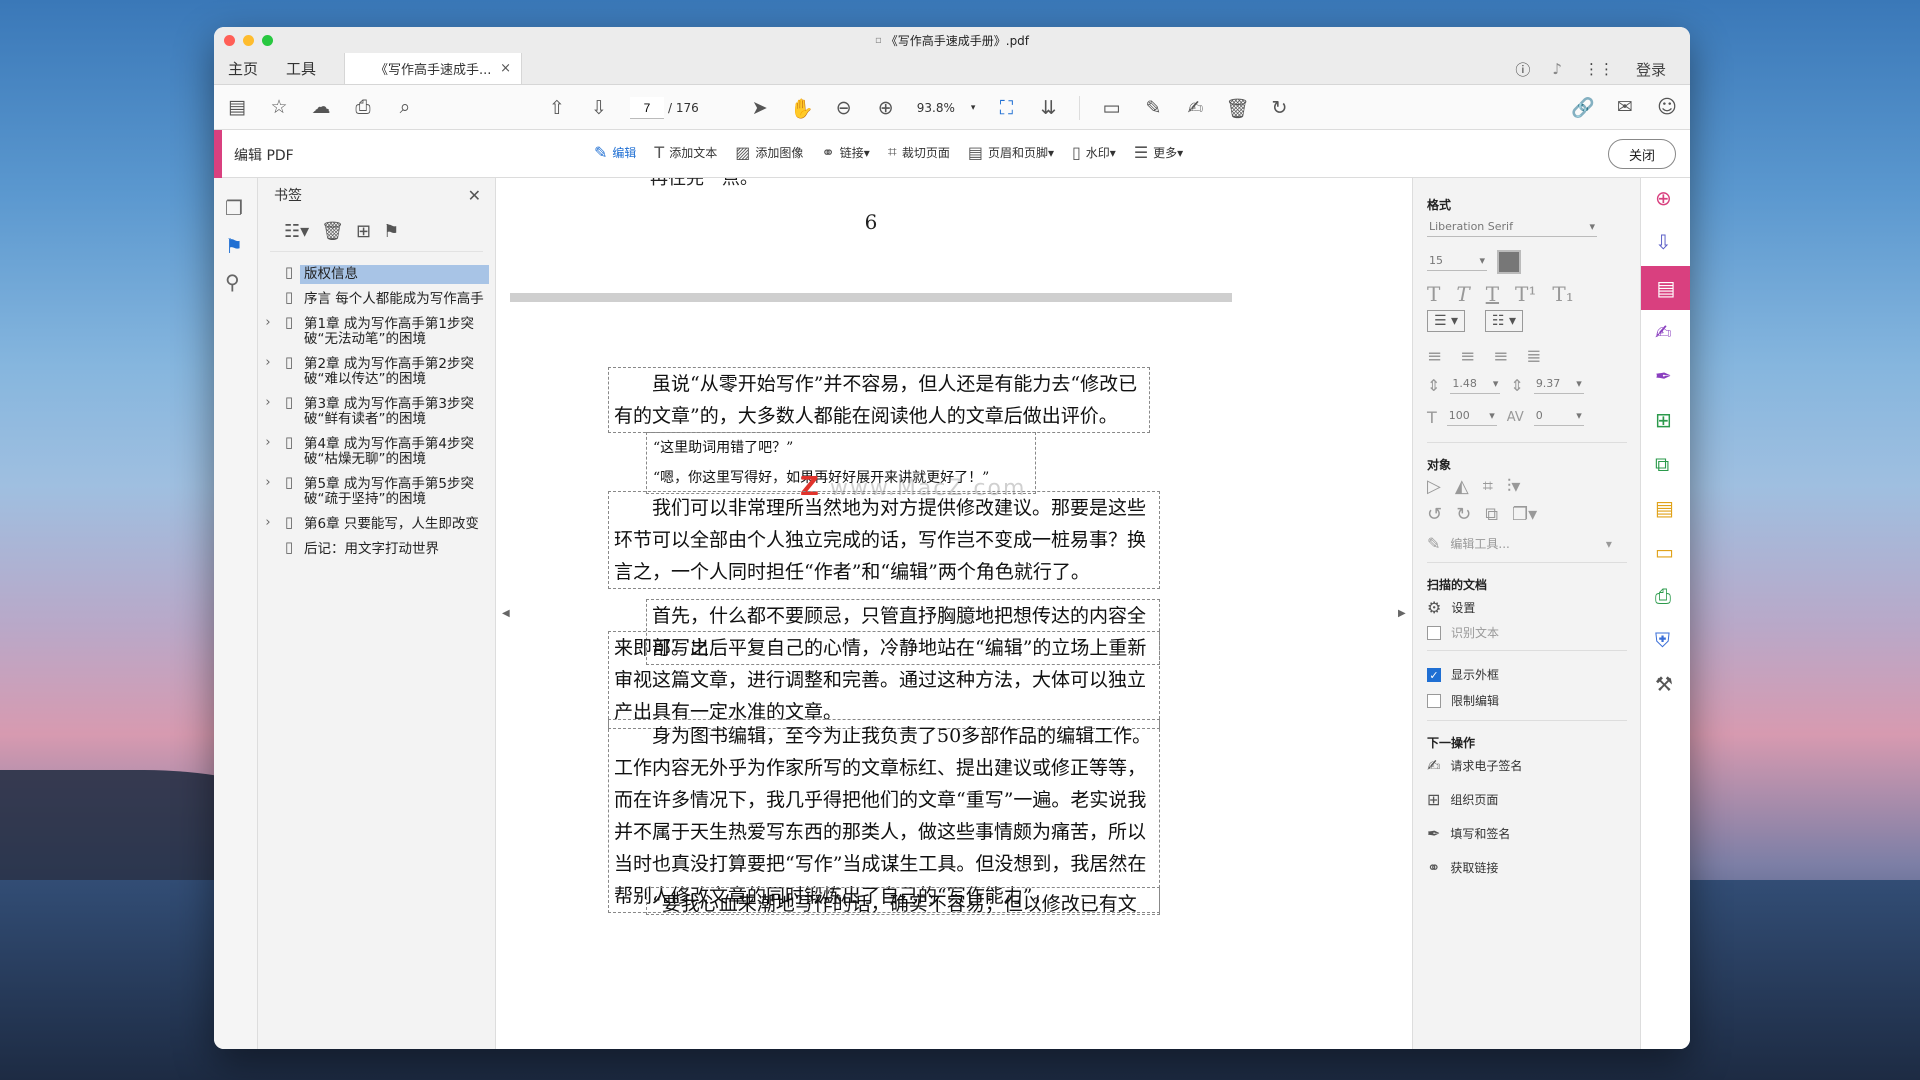 This screenshot has height=1080, width=1920. Describe the element at coordinates (1663, 420) in the screenshot. I see `combine-files-icon: ⊞` at that location.